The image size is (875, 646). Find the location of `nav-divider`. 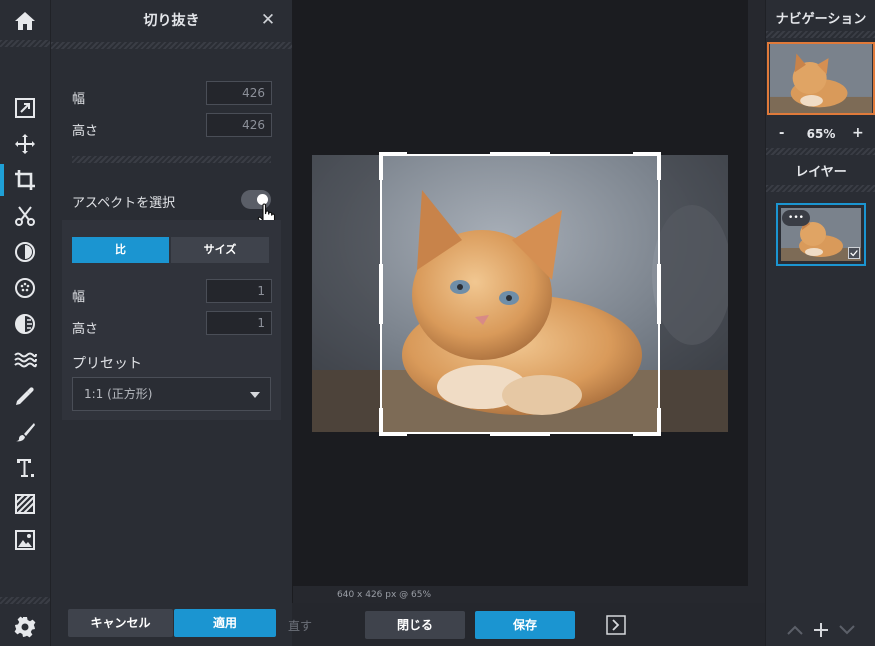

nav-divider is located at coordinates (820, 34).